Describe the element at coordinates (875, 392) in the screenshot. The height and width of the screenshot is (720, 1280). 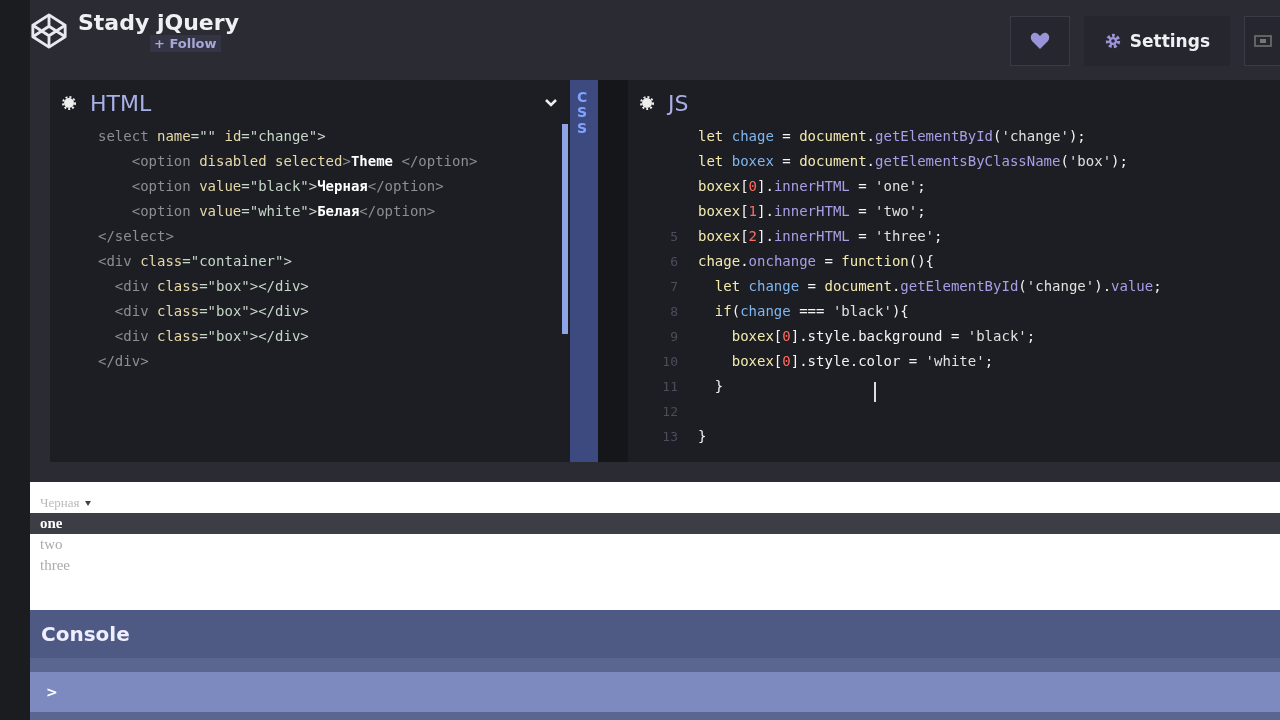
I see `text-cursor-icon` at that location.